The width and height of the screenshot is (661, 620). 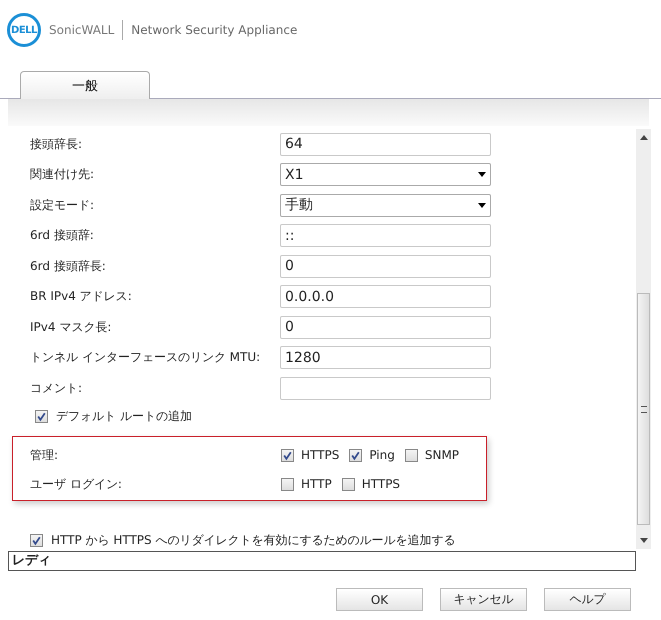 I want to click on input-field, so click(x=385, y=388).